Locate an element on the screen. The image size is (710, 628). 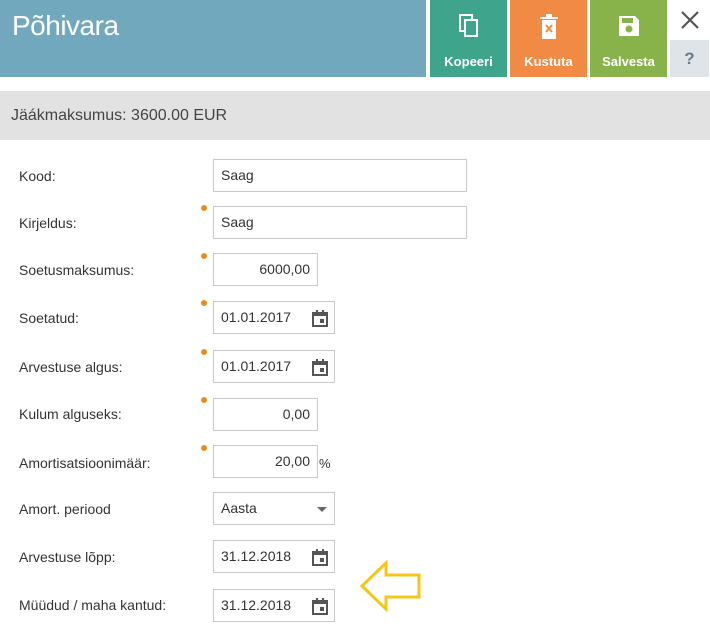
acquired-date-value: 01.01.2017 is located at coordinates (256, 317).